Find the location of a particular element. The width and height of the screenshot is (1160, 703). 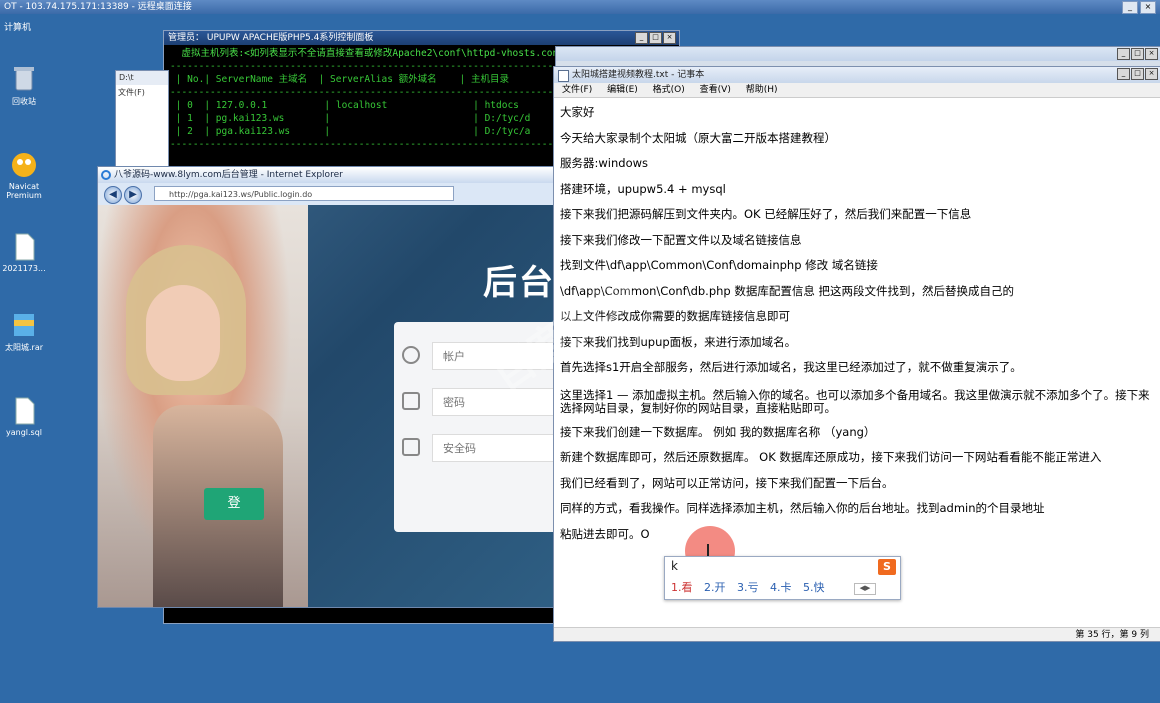

text-line: 接下来我们修改一下配置文件以及域名链接信息 is located at coordinates (681, 239).